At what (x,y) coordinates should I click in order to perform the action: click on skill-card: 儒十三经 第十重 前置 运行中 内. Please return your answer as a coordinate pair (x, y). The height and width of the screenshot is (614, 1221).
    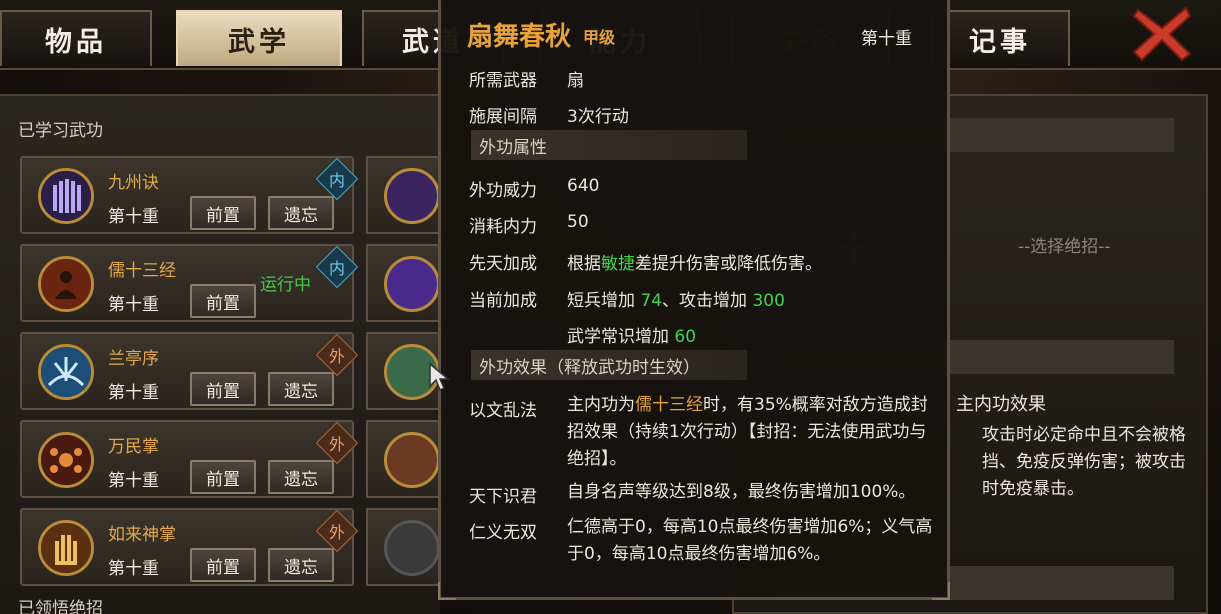
    Looking at the image, I should click on (189, 283).